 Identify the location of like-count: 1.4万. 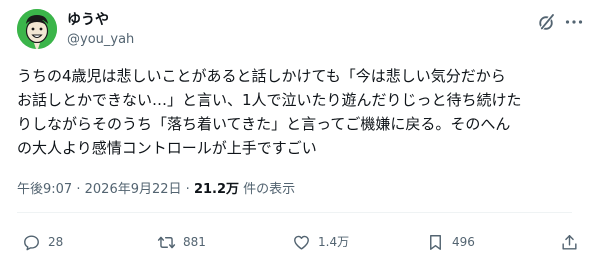
(334, 242).